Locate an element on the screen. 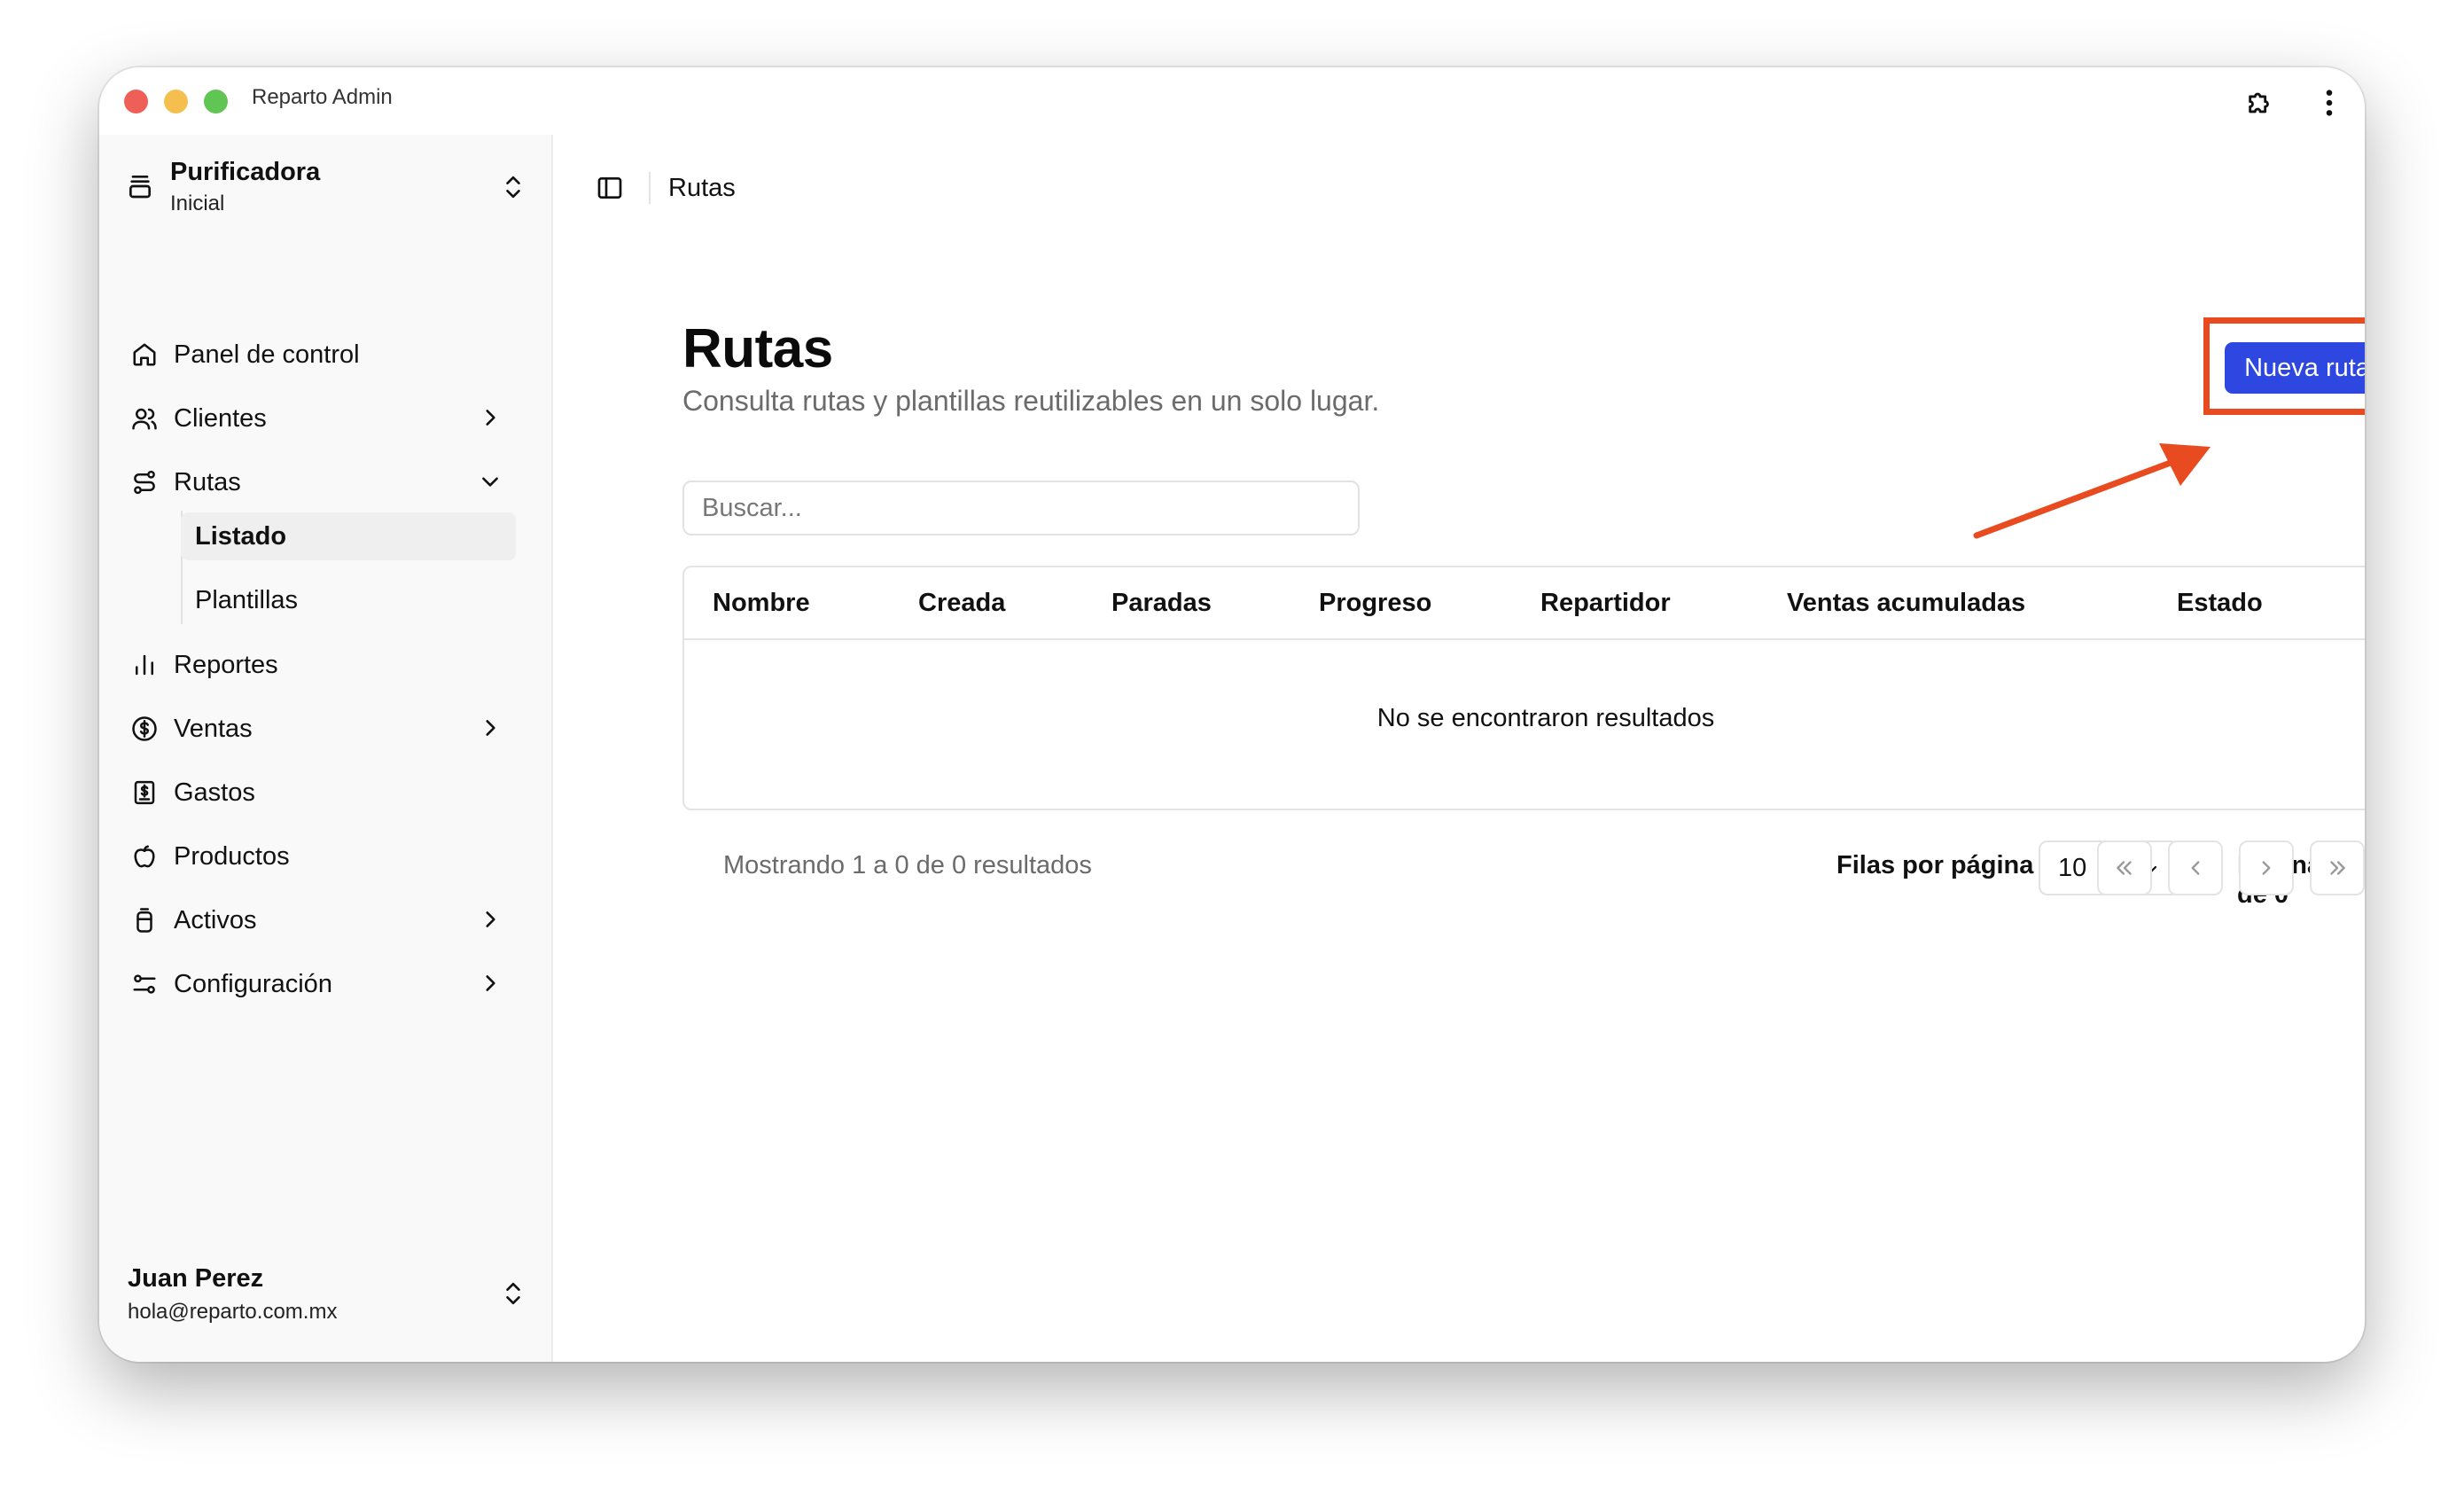  previous-page-button is located at coordinates (2195, 867).